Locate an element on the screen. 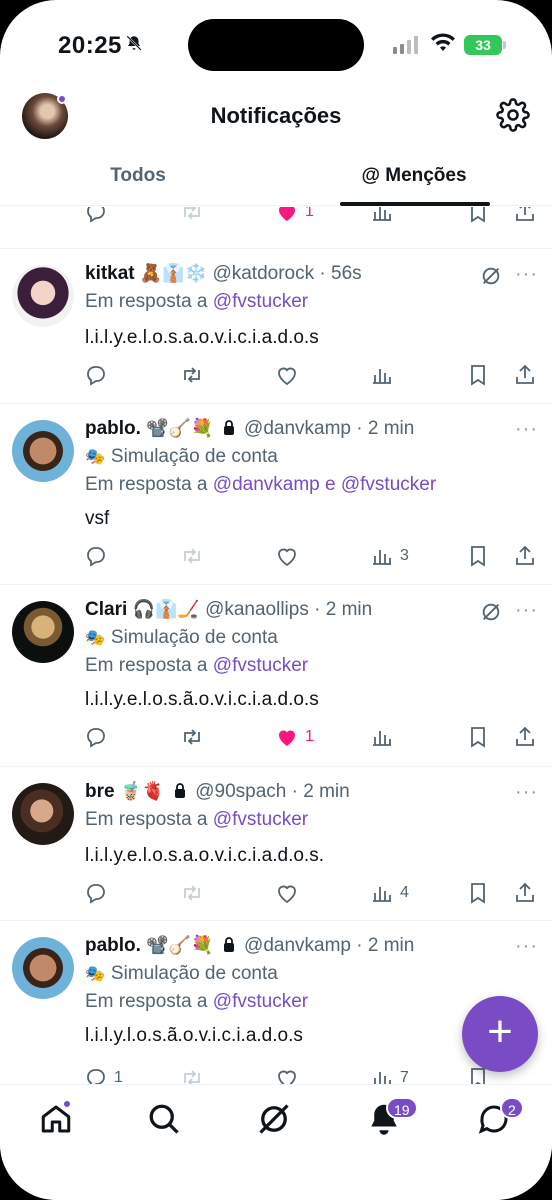 Image resolution: width=552 pixels, height=1200 pixels. tab-mentions: @ Menções is located at coordinates (414, 178).